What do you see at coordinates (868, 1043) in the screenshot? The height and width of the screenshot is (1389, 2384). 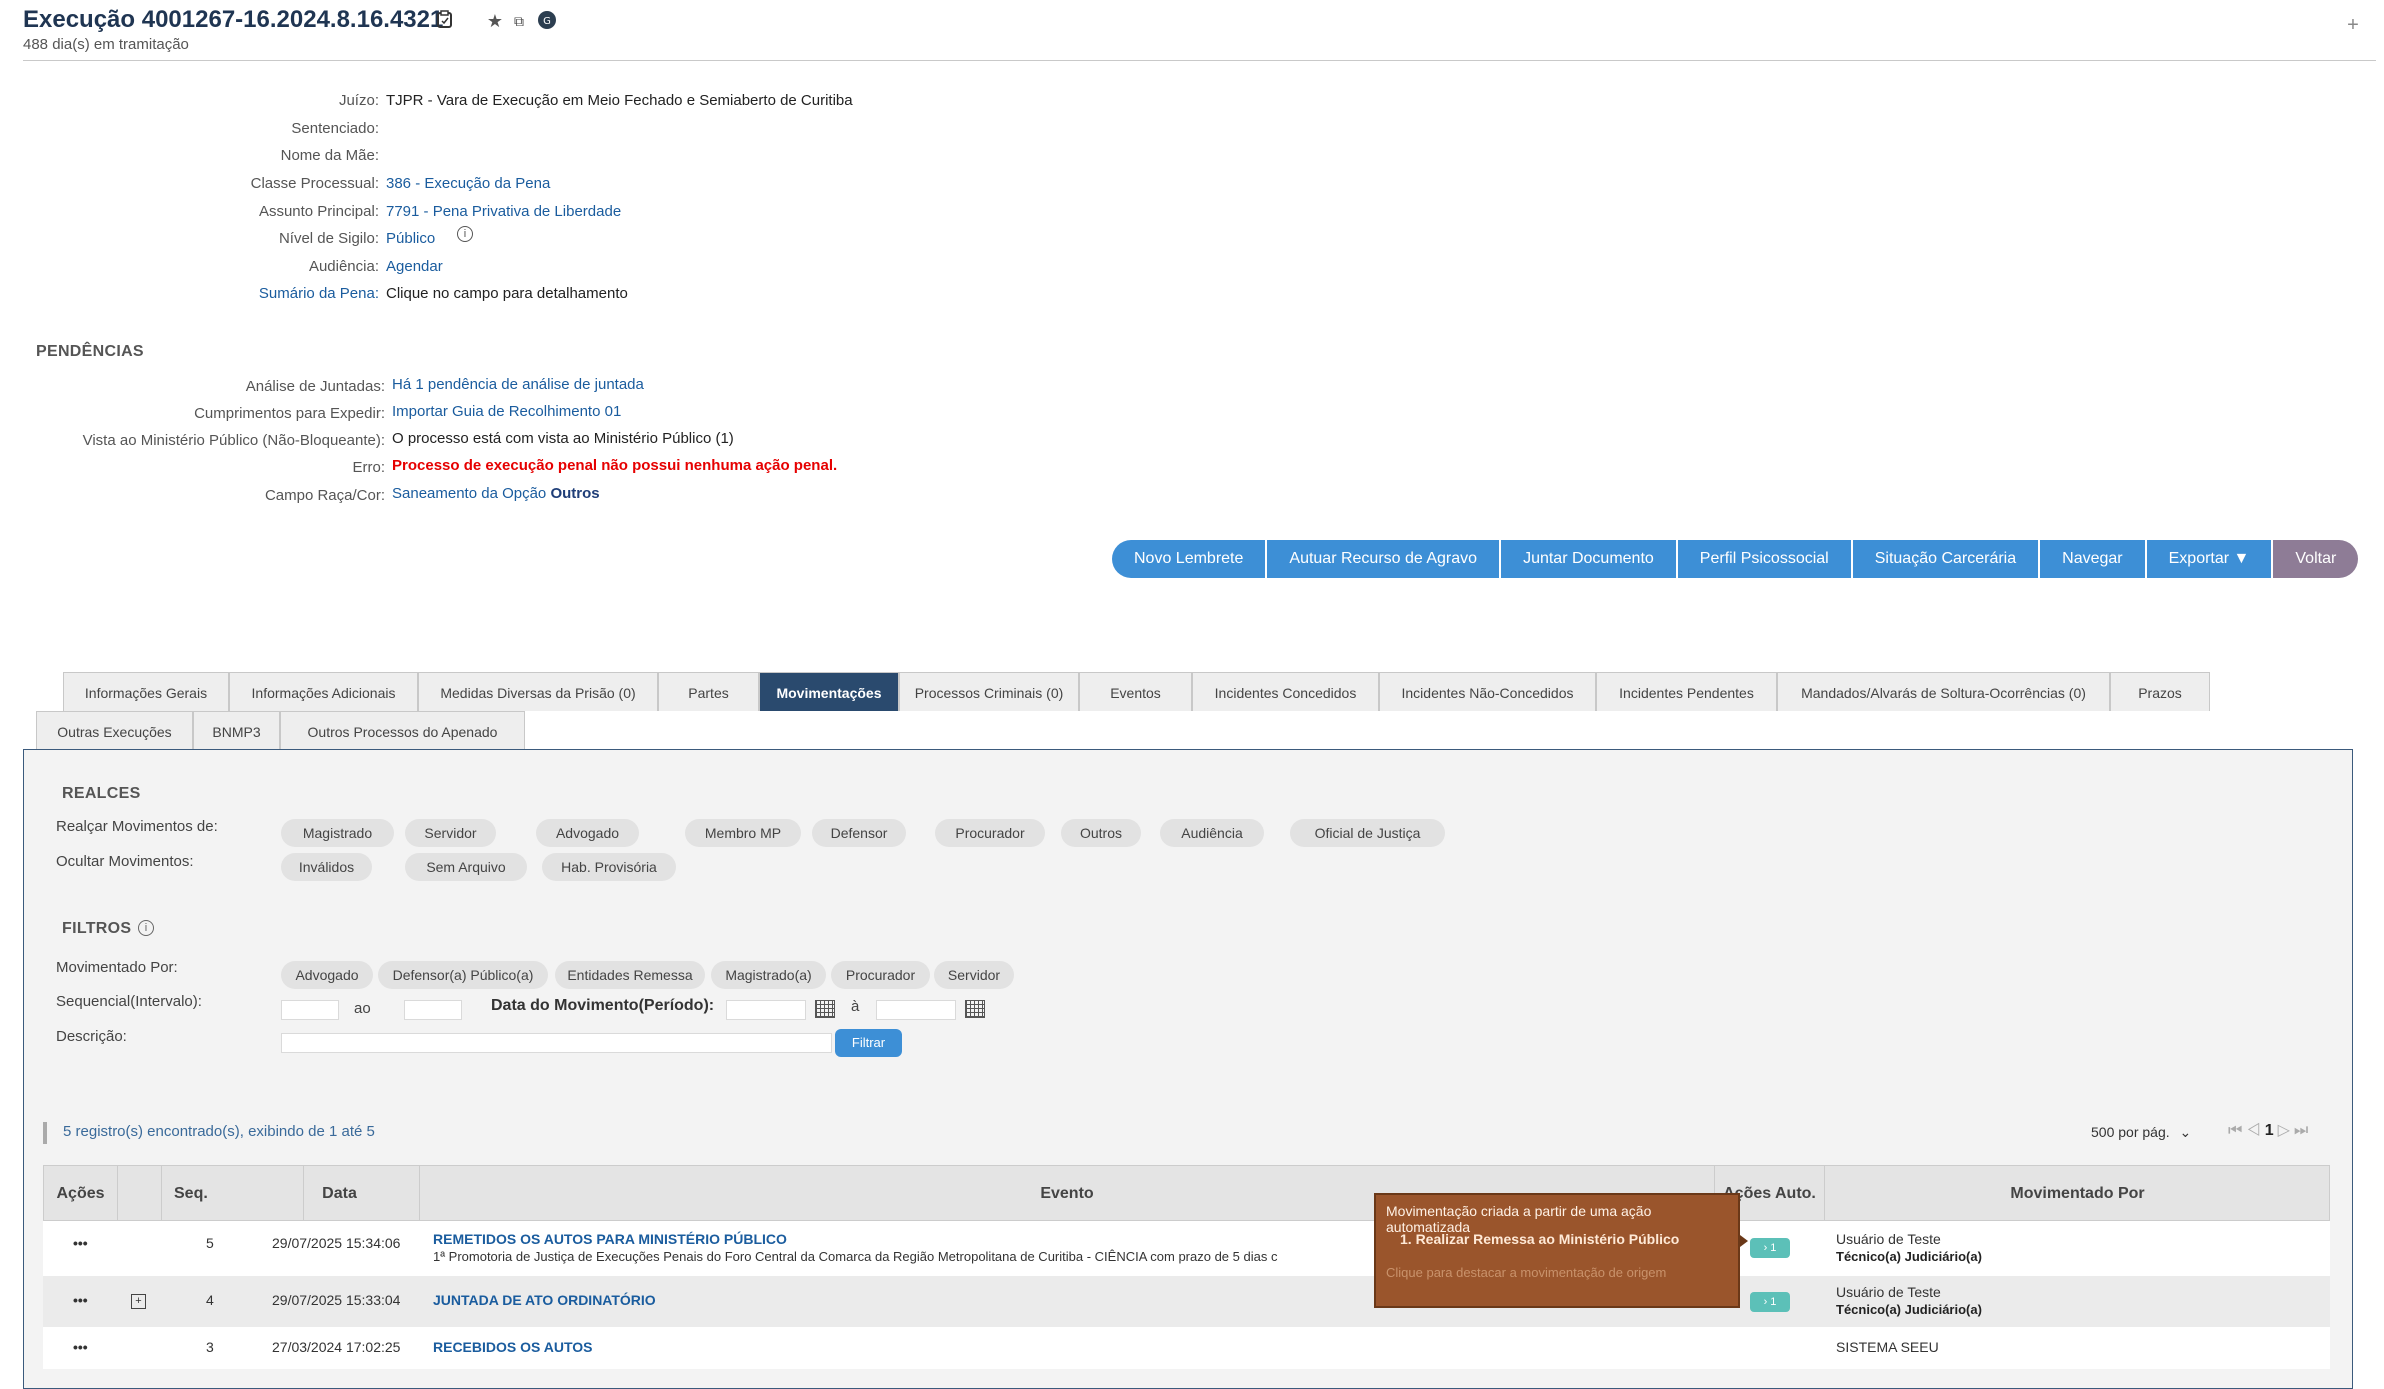 I see `filtrar-button: Filtrar` at bounding box center [868, 1043].